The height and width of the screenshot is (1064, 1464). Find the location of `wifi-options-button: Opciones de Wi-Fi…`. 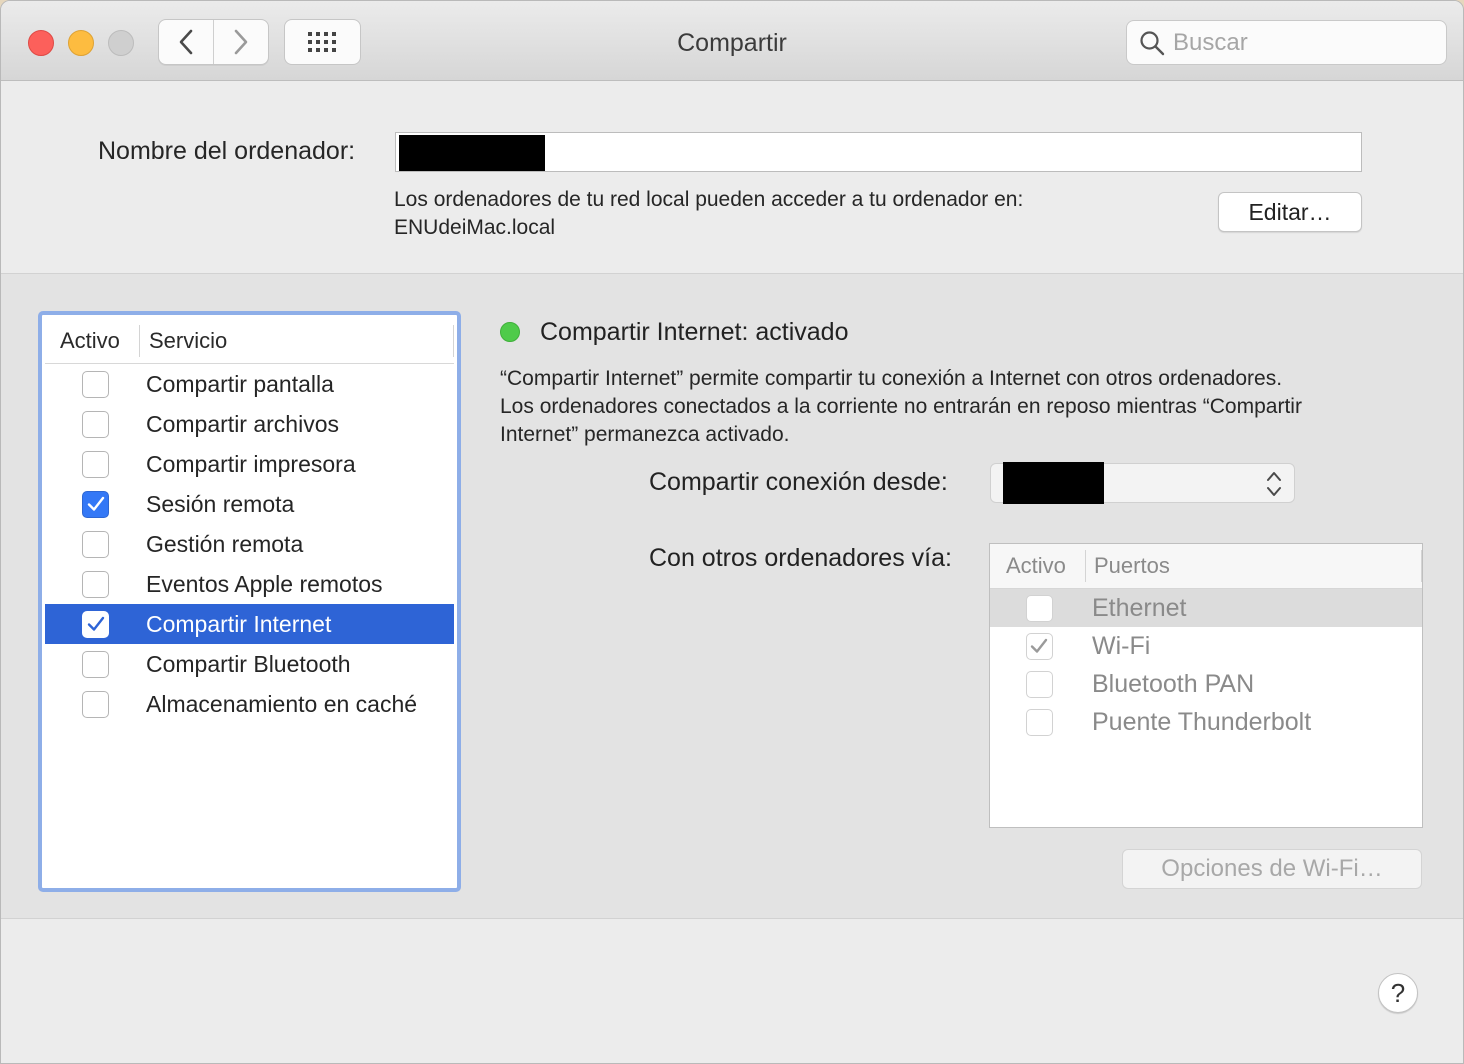

wifi-options-button: Opciones de Wi-Fi… is located at coordinates (1272, 869).